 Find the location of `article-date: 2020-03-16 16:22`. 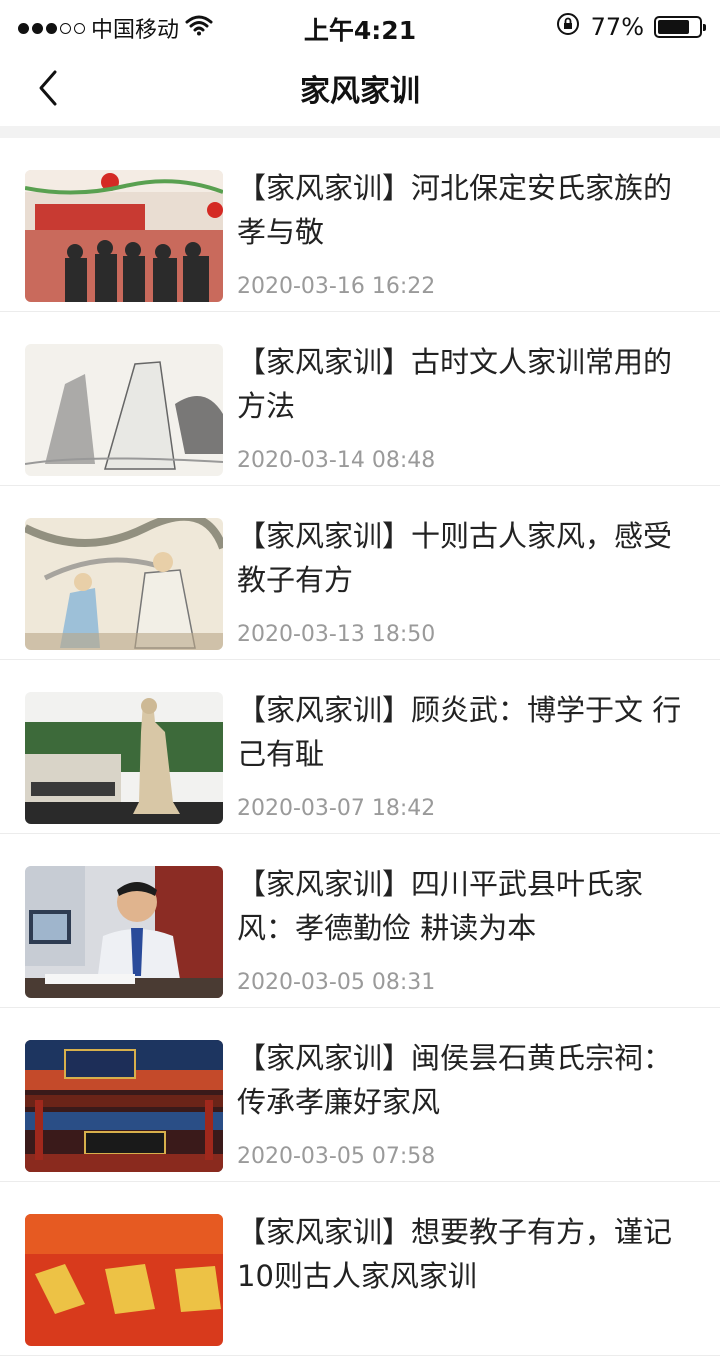

article-date: 2020-03-16 16:22 is located at coordinates (336, 286).